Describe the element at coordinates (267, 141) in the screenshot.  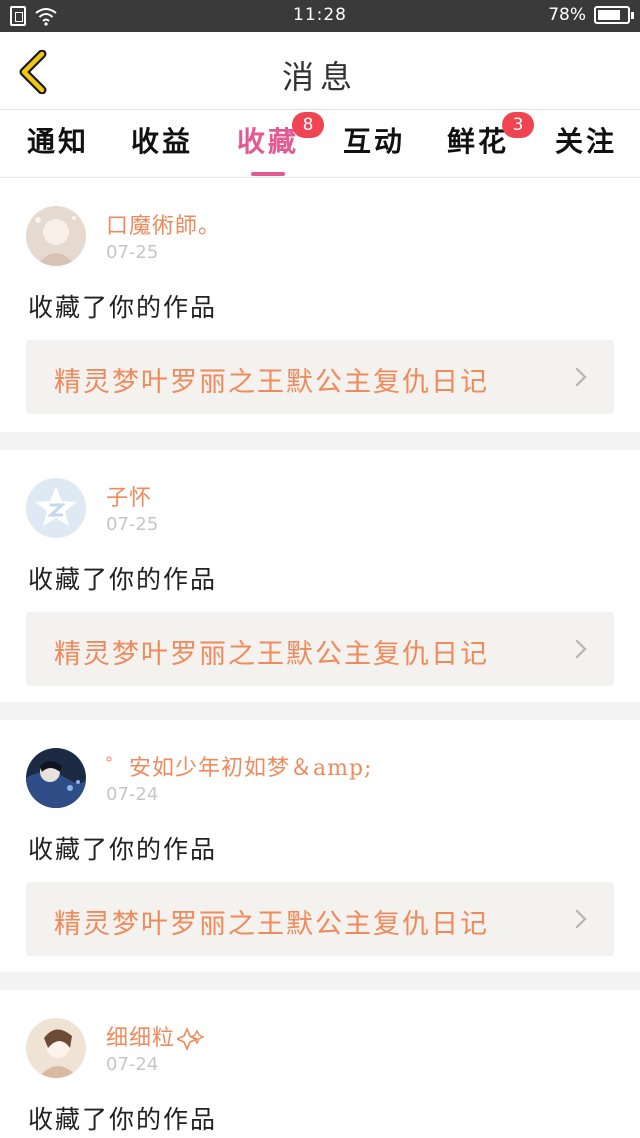
I see `tab-label: 收藏` at that location.